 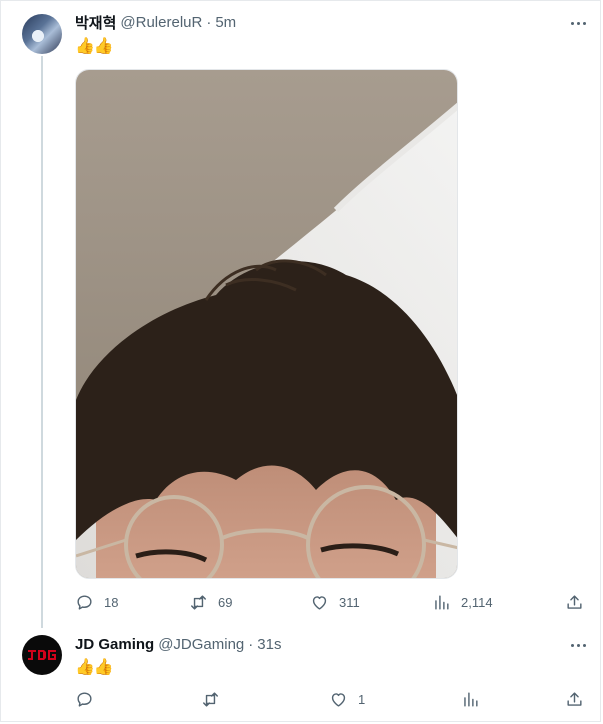 What do you see at coordinates (347, 699) in the screenshot?
I see `like-button: 1` at bounding box center [347, 699].